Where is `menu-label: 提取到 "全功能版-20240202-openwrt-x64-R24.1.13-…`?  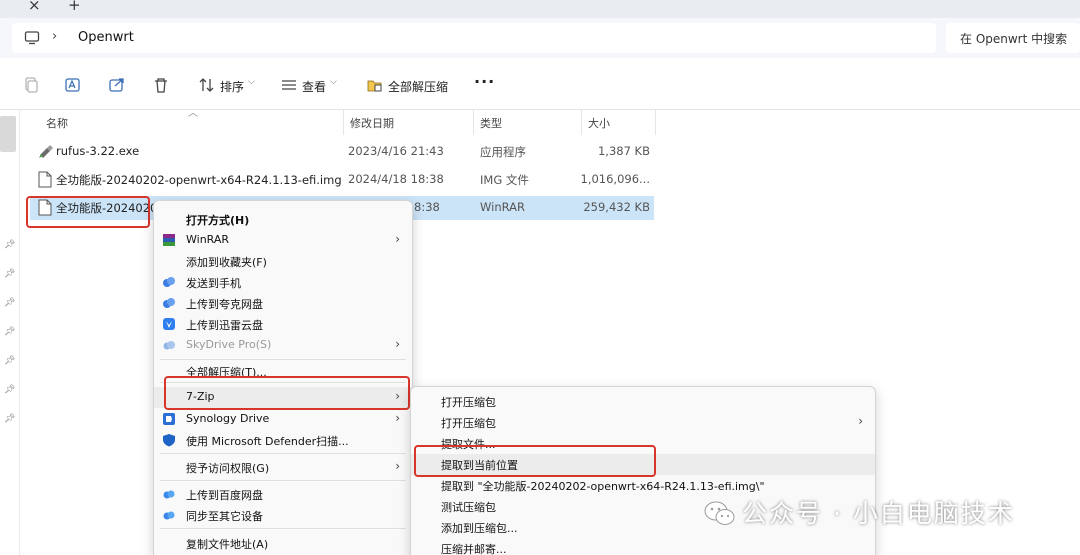 menu-label: 提取到 "全功能版-20240202-openwrt-x64-R24.1.13-… is located at coordinates (603, 486).